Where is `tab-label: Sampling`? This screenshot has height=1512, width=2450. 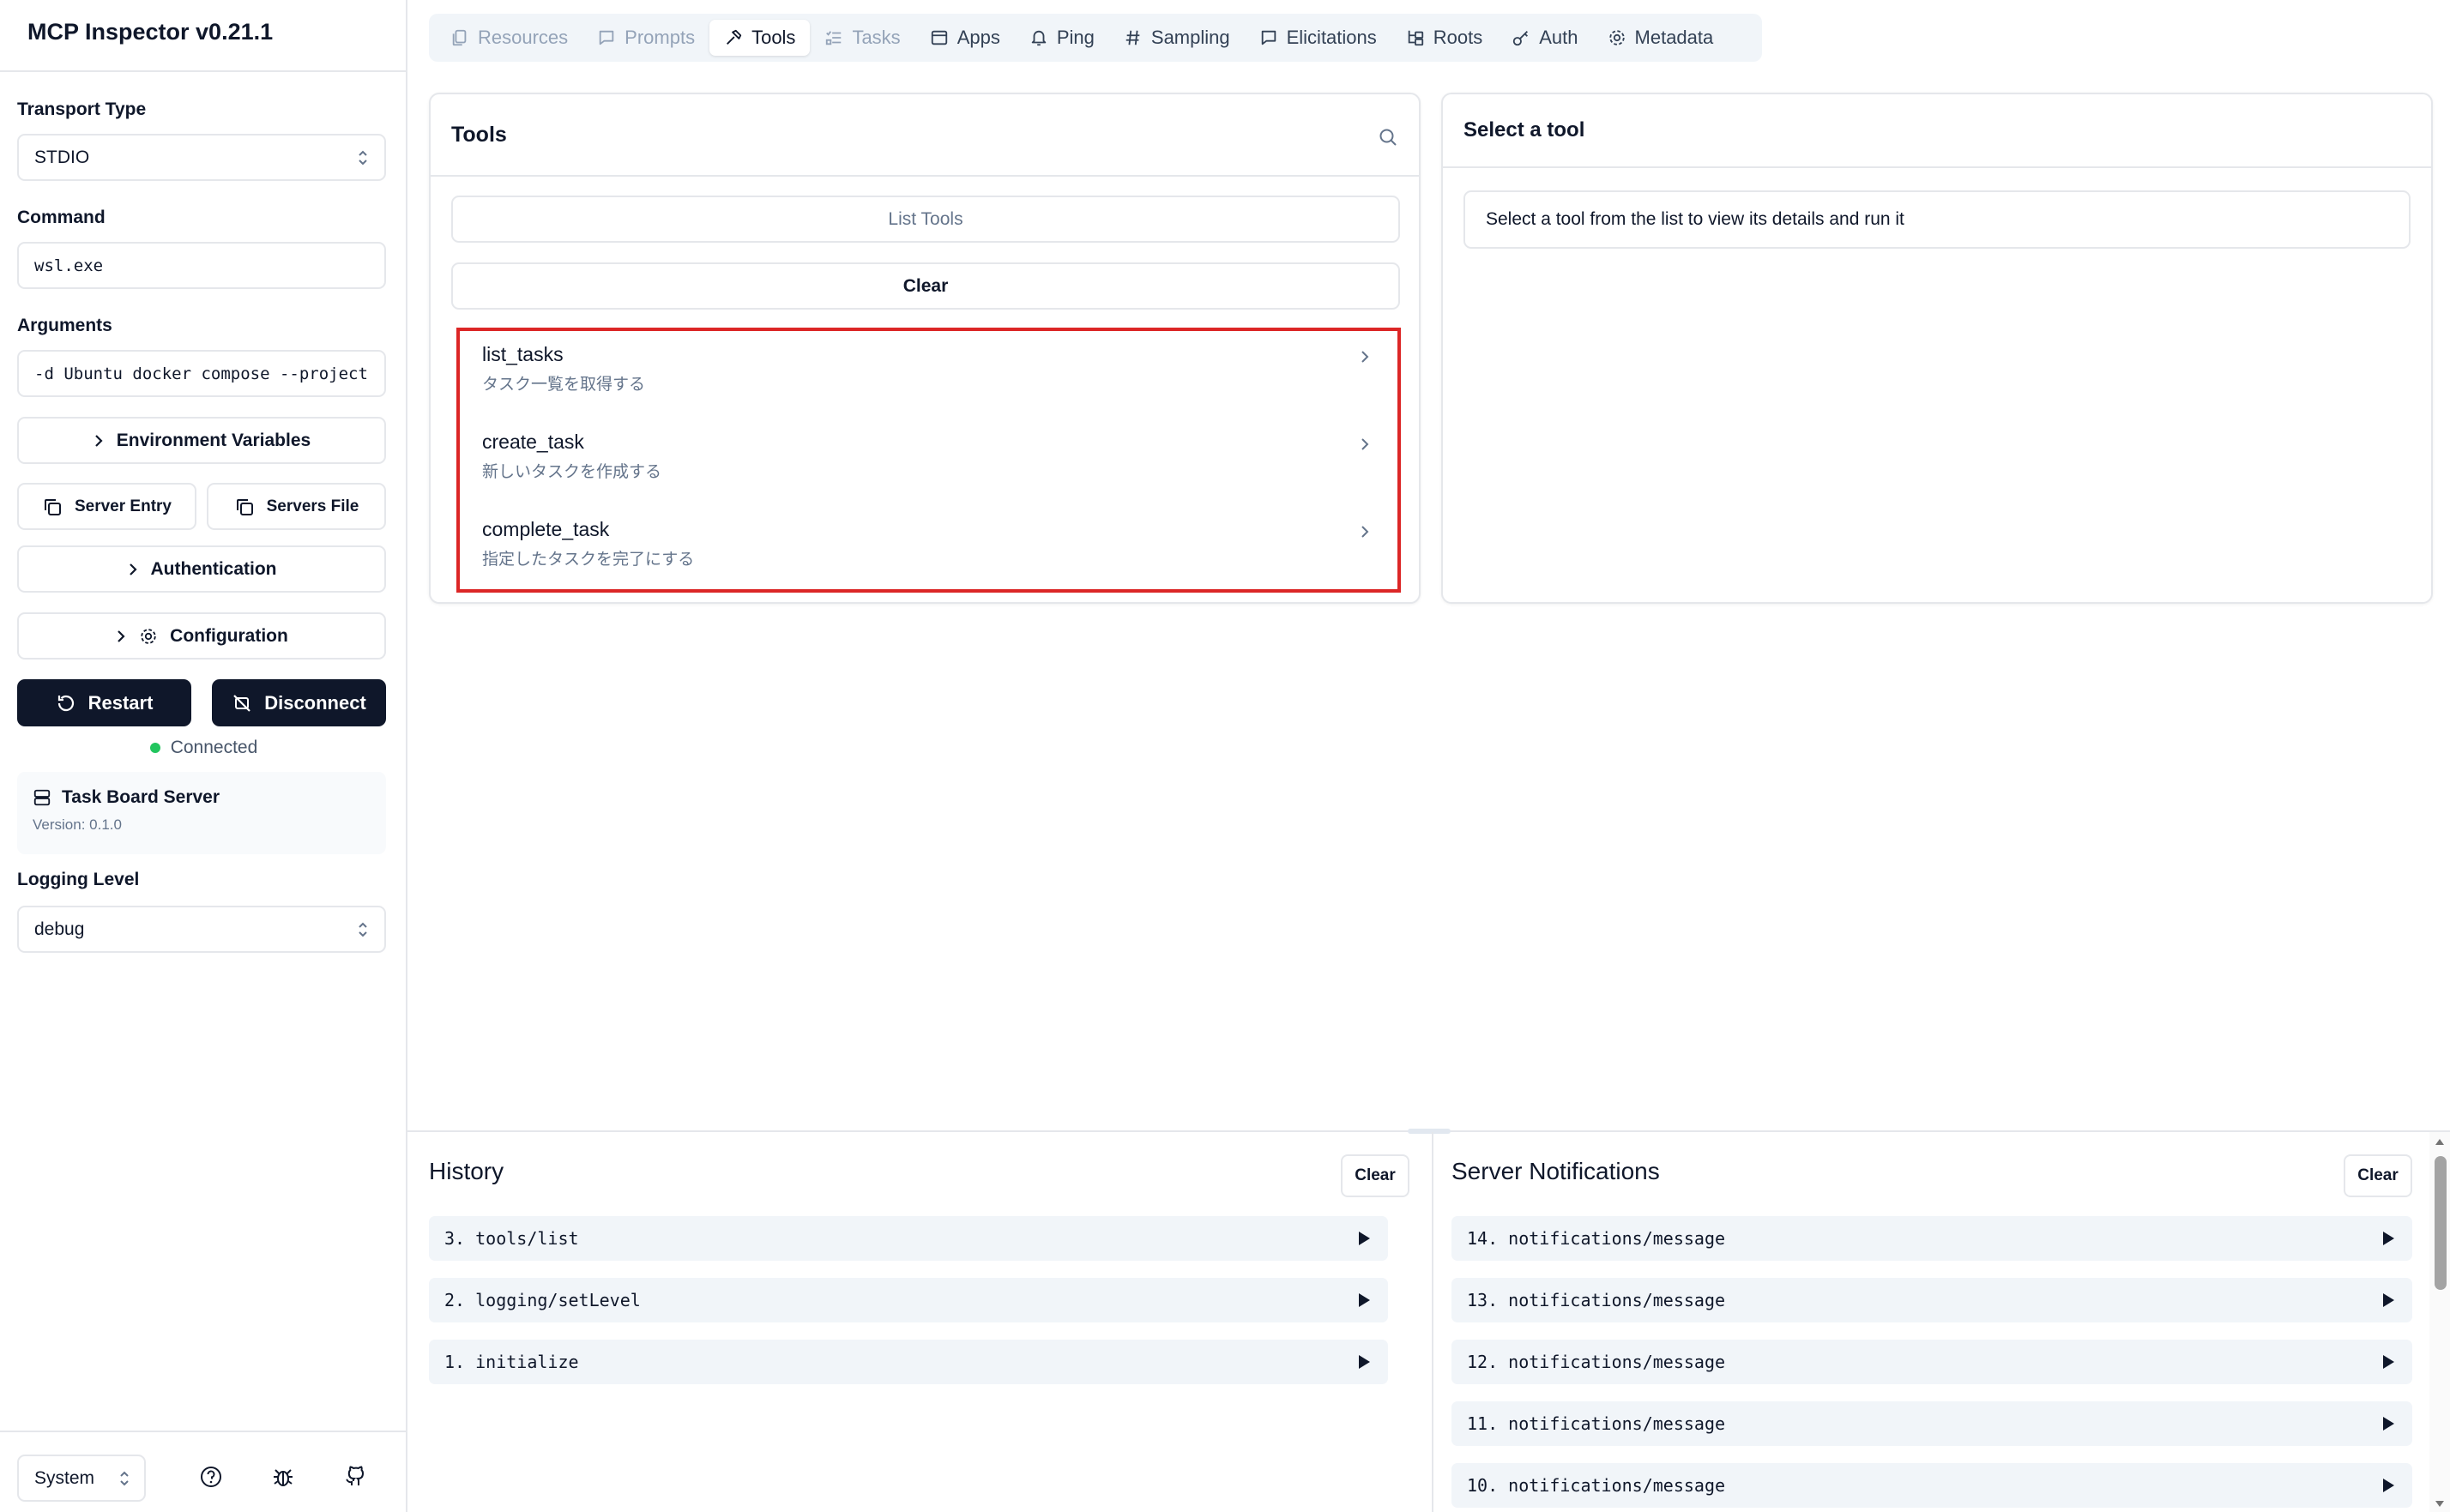
tab-label: Sampling is located at coordinates (1190, 37).